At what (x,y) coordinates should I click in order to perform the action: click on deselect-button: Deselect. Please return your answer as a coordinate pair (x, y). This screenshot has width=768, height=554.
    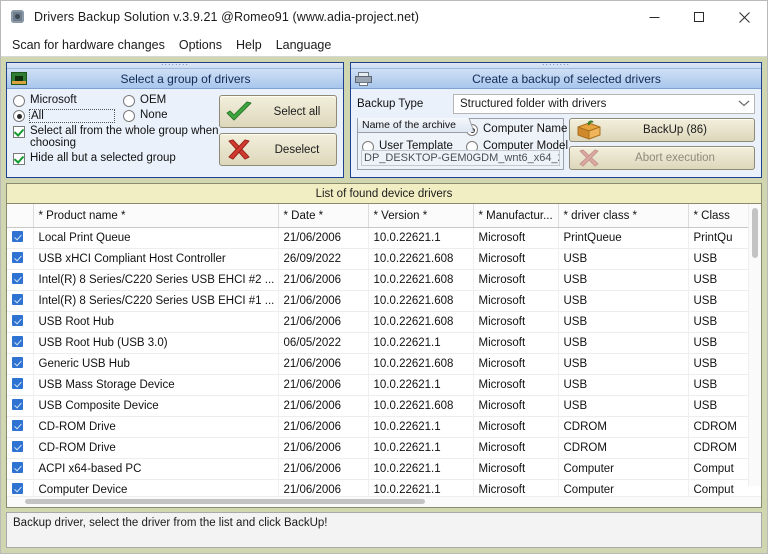
    Looking at the image, I should click on (278, 149).